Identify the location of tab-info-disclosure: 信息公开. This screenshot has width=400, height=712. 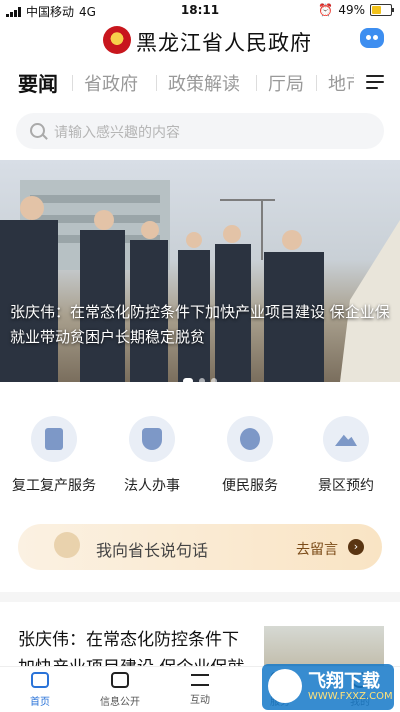
(120, 687).